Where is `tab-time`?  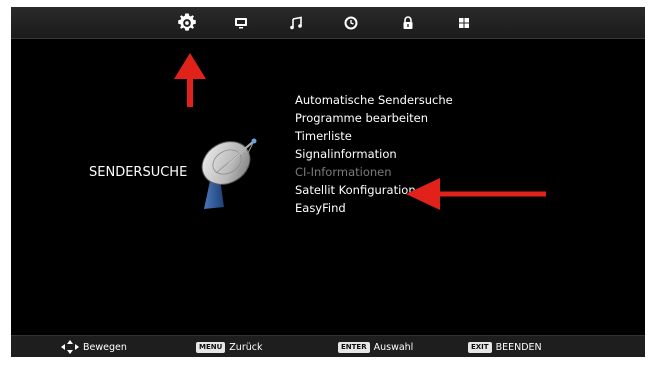 tab-time is located at coordinates (351, 23).